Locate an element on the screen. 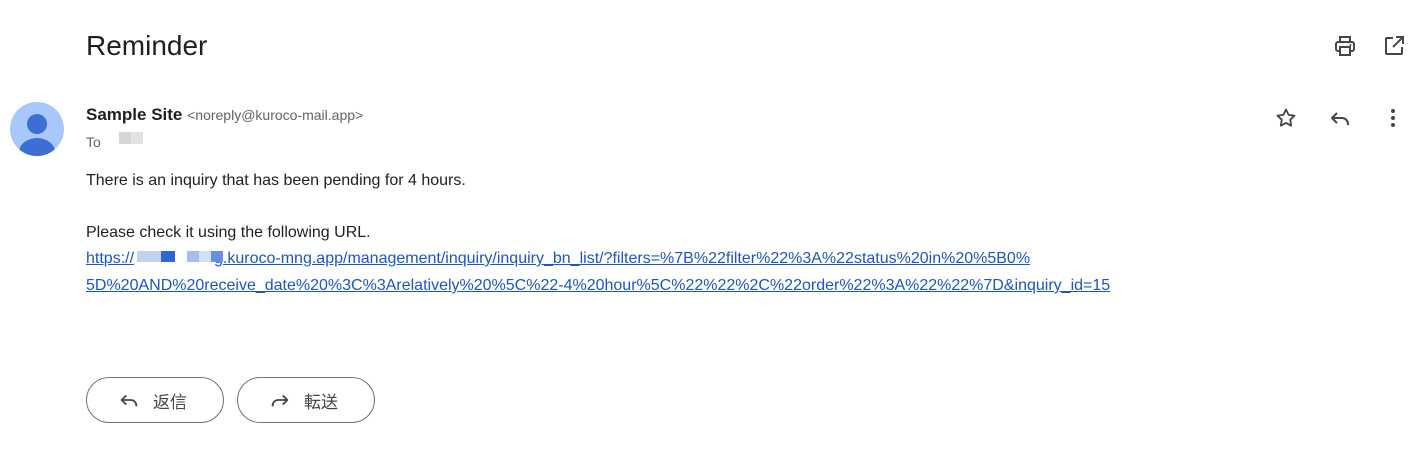  reply-button: 返信 is located at coordinates (155, 400).